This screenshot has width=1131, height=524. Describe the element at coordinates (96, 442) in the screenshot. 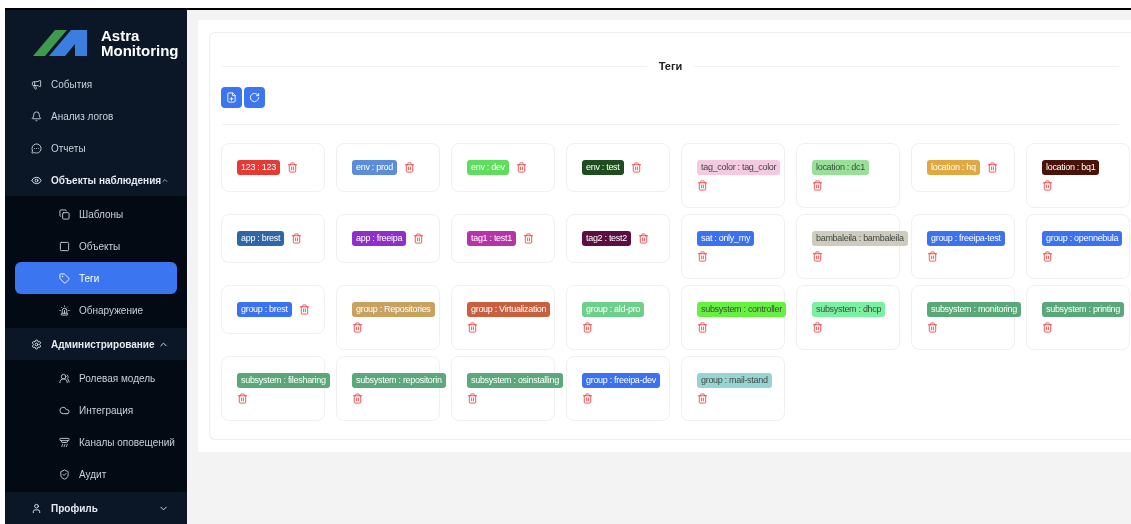

I see `sidebar-item: Каналы оповещений` at that location.